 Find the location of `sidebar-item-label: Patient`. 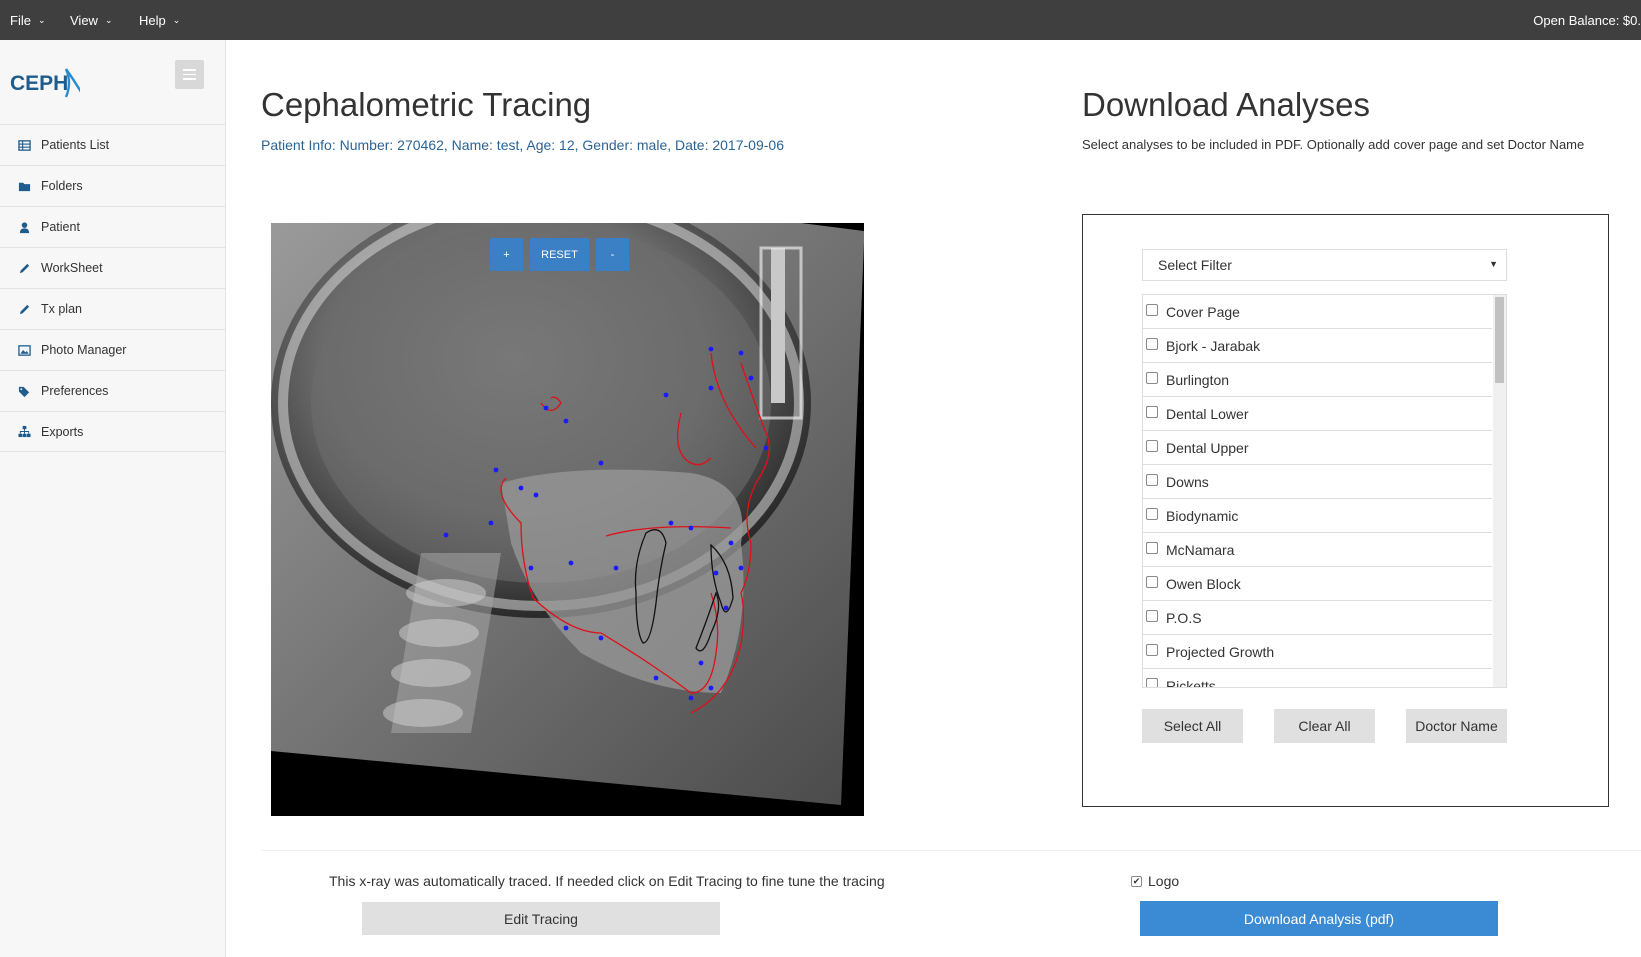

sidebar-item-label: Patient is located at coordinates (60, 227).